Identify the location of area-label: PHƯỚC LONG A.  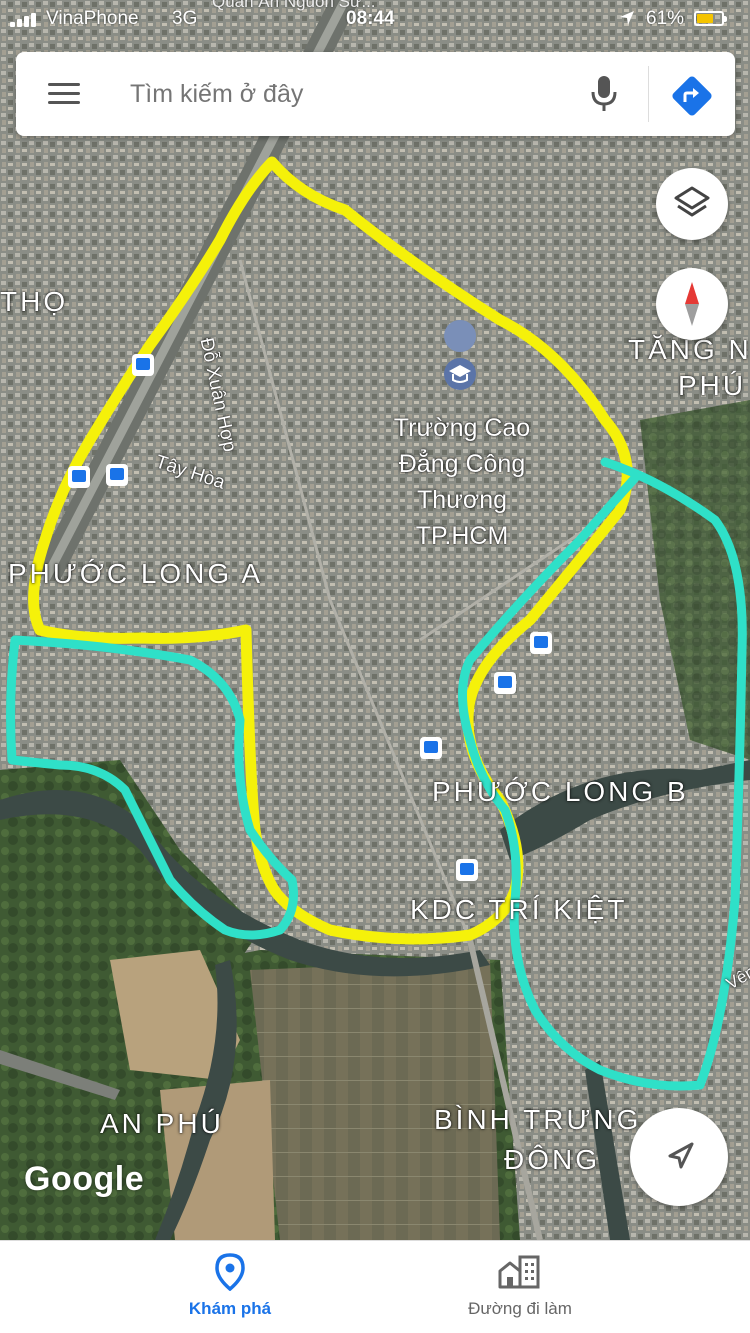
(136, 573).